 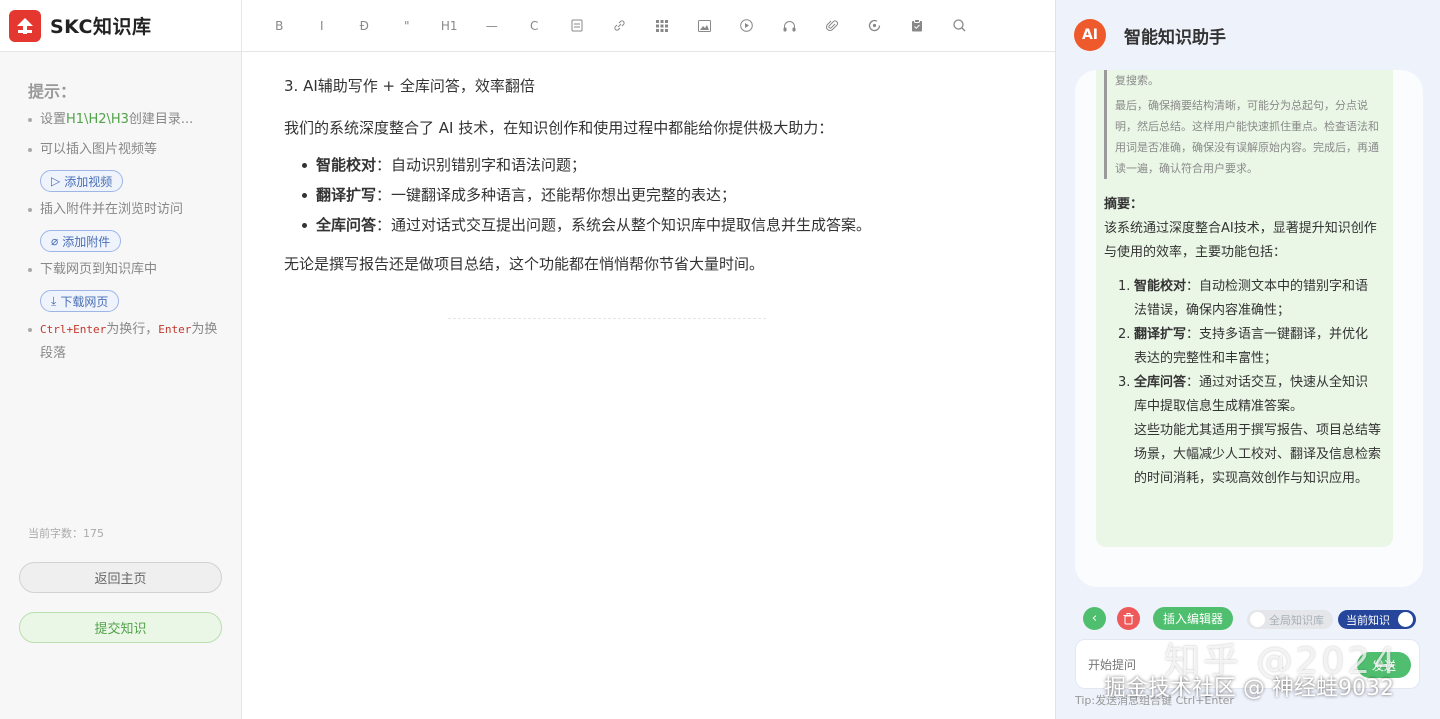 I want to click on editor-paragraph: 无论是撰写报告还是做项目总结，这个功能都在悄悄帮你节省大量时间。, so click(x=524, y=264).